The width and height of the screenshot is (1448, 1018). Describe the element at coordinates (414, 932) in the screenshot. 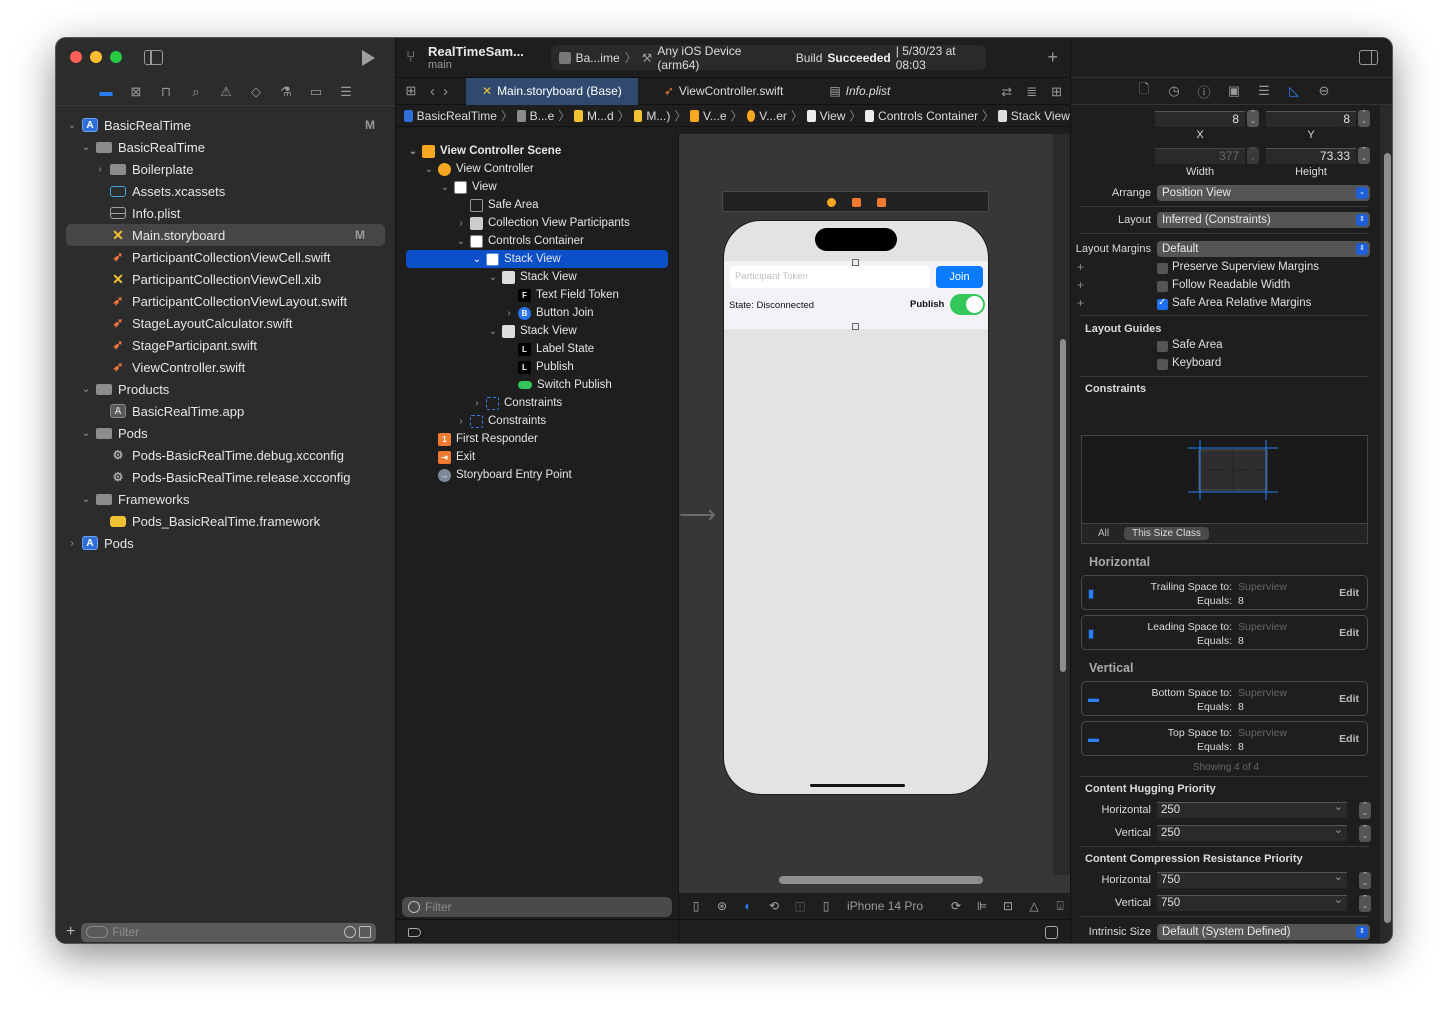

I see `outline-toggle-icon` at that location.